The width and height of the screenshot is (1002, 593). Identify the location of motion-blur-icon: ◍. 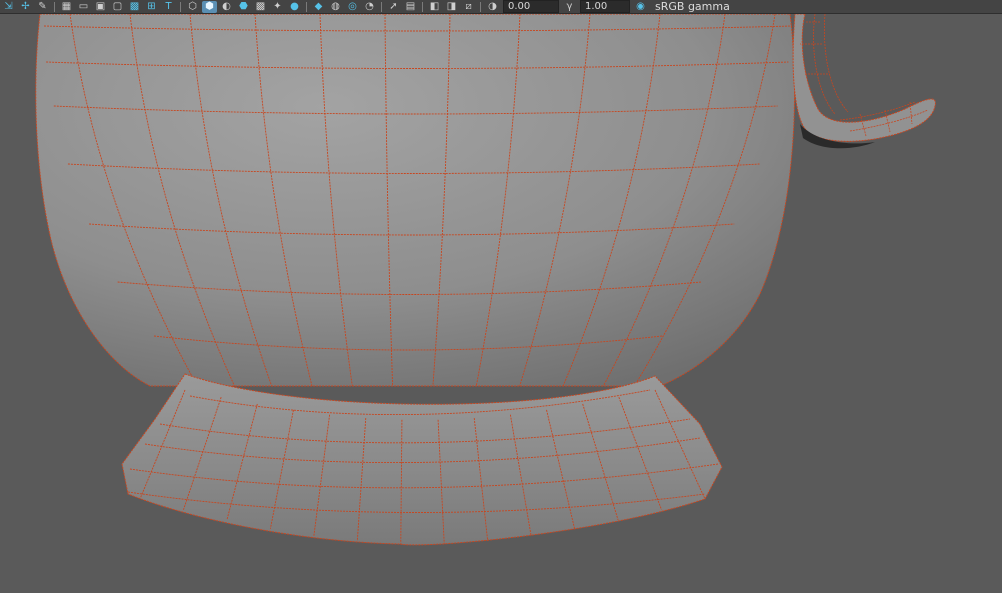
(335, 7).